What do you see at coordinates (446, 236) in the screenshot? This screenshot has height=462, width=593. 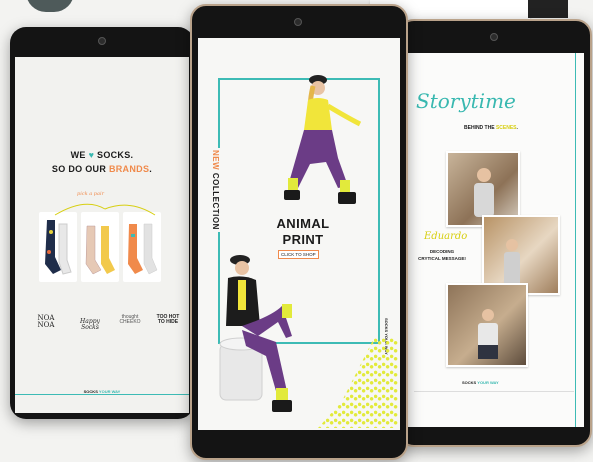 I see `eduardo-name: Eduardo` at bounding box center [446, 236].